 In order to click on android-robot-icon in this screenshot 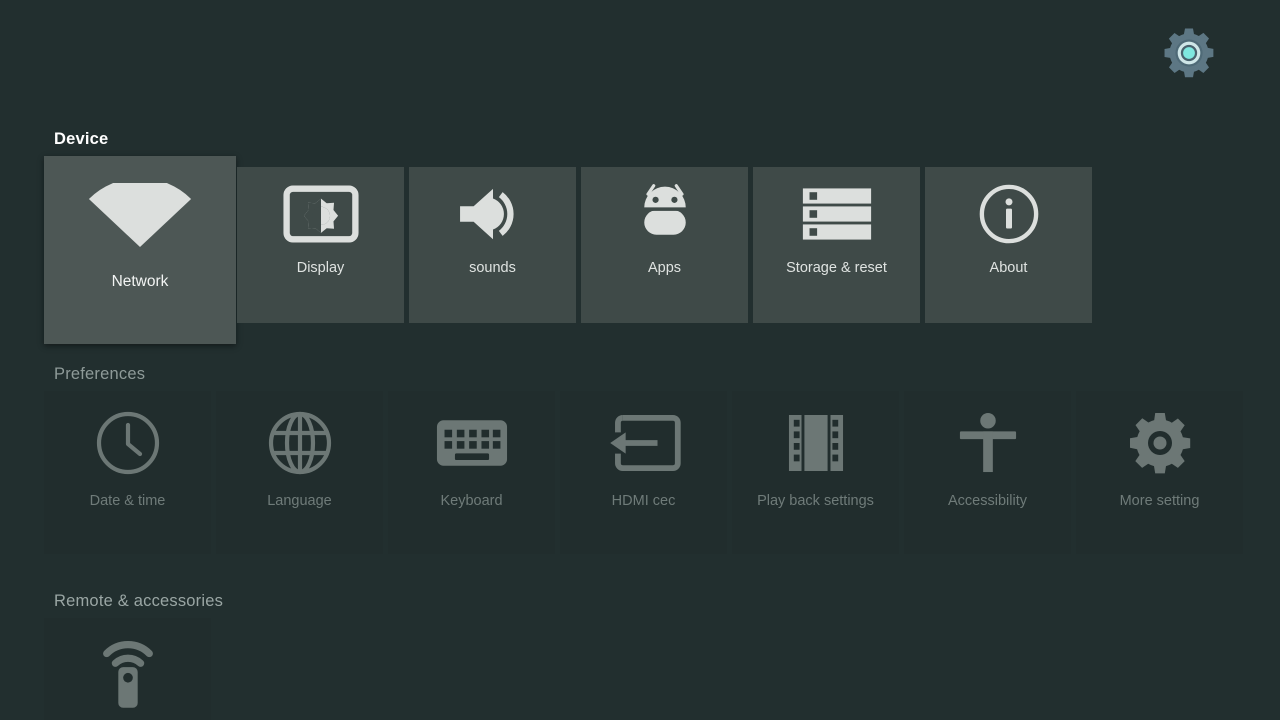, I will do `click(664, 214)`.